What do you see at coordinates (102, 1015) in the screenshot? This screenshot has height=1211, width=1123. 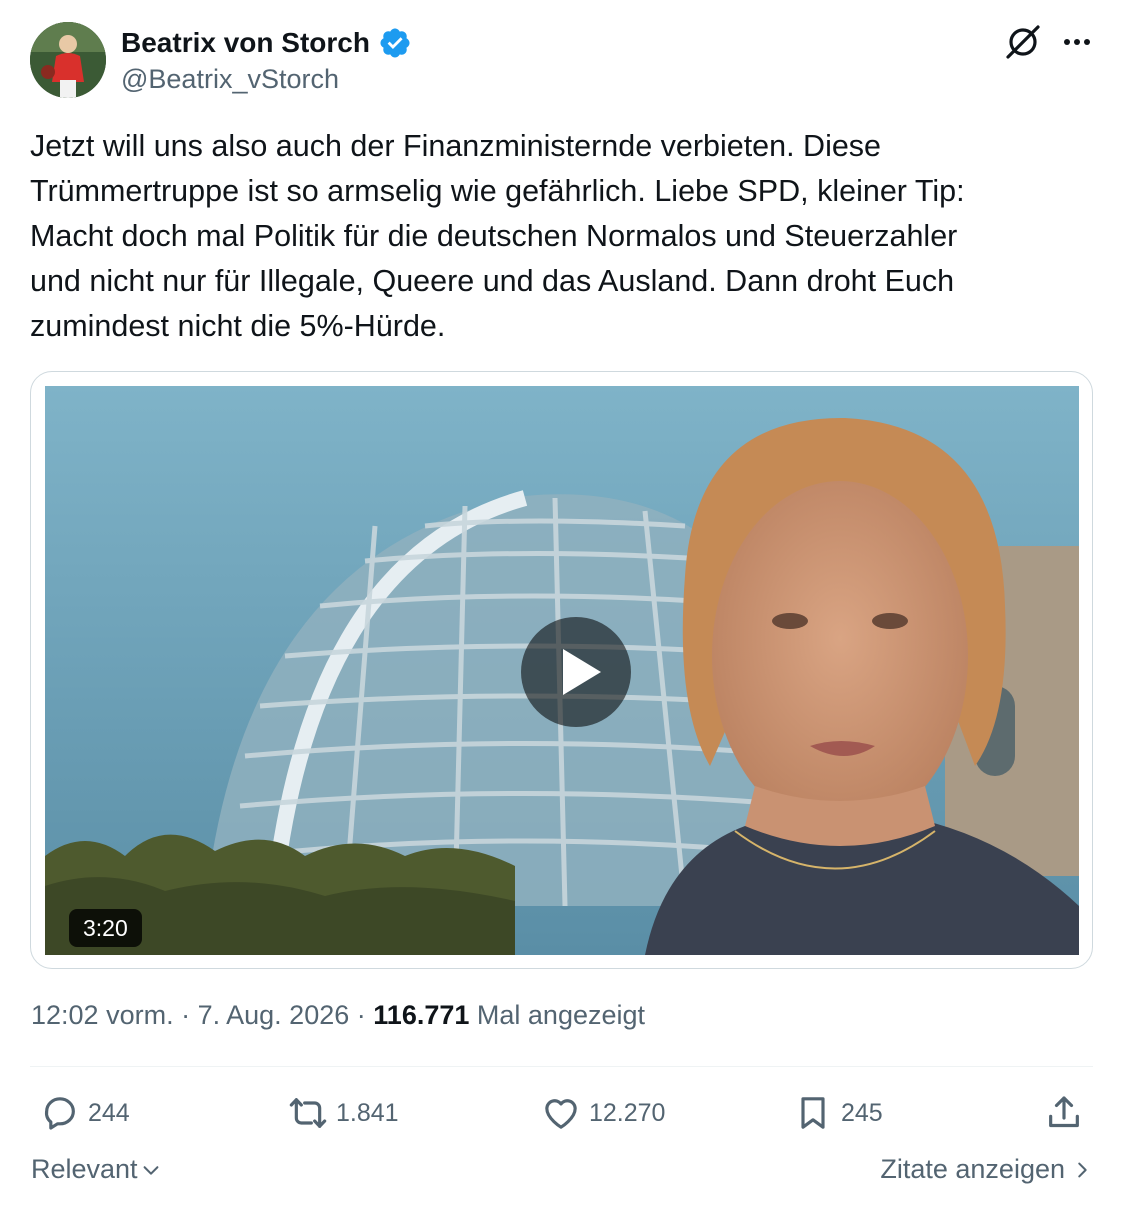 I see `tweet-time: 12:02 vorm.` at bounding box center [102, 1015].